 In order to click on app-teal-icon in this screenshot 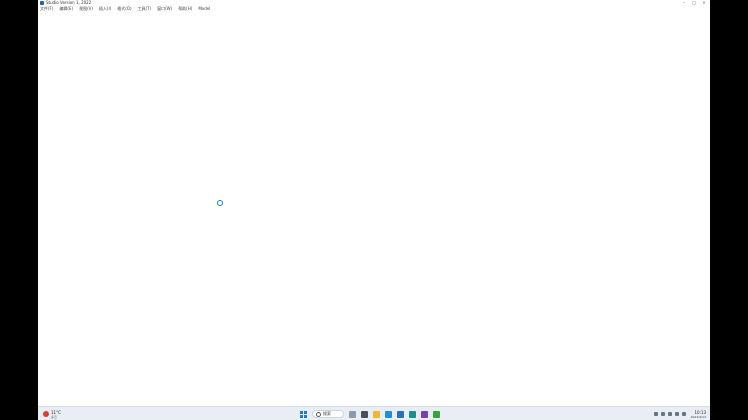, I will do `click(412, 414)`.